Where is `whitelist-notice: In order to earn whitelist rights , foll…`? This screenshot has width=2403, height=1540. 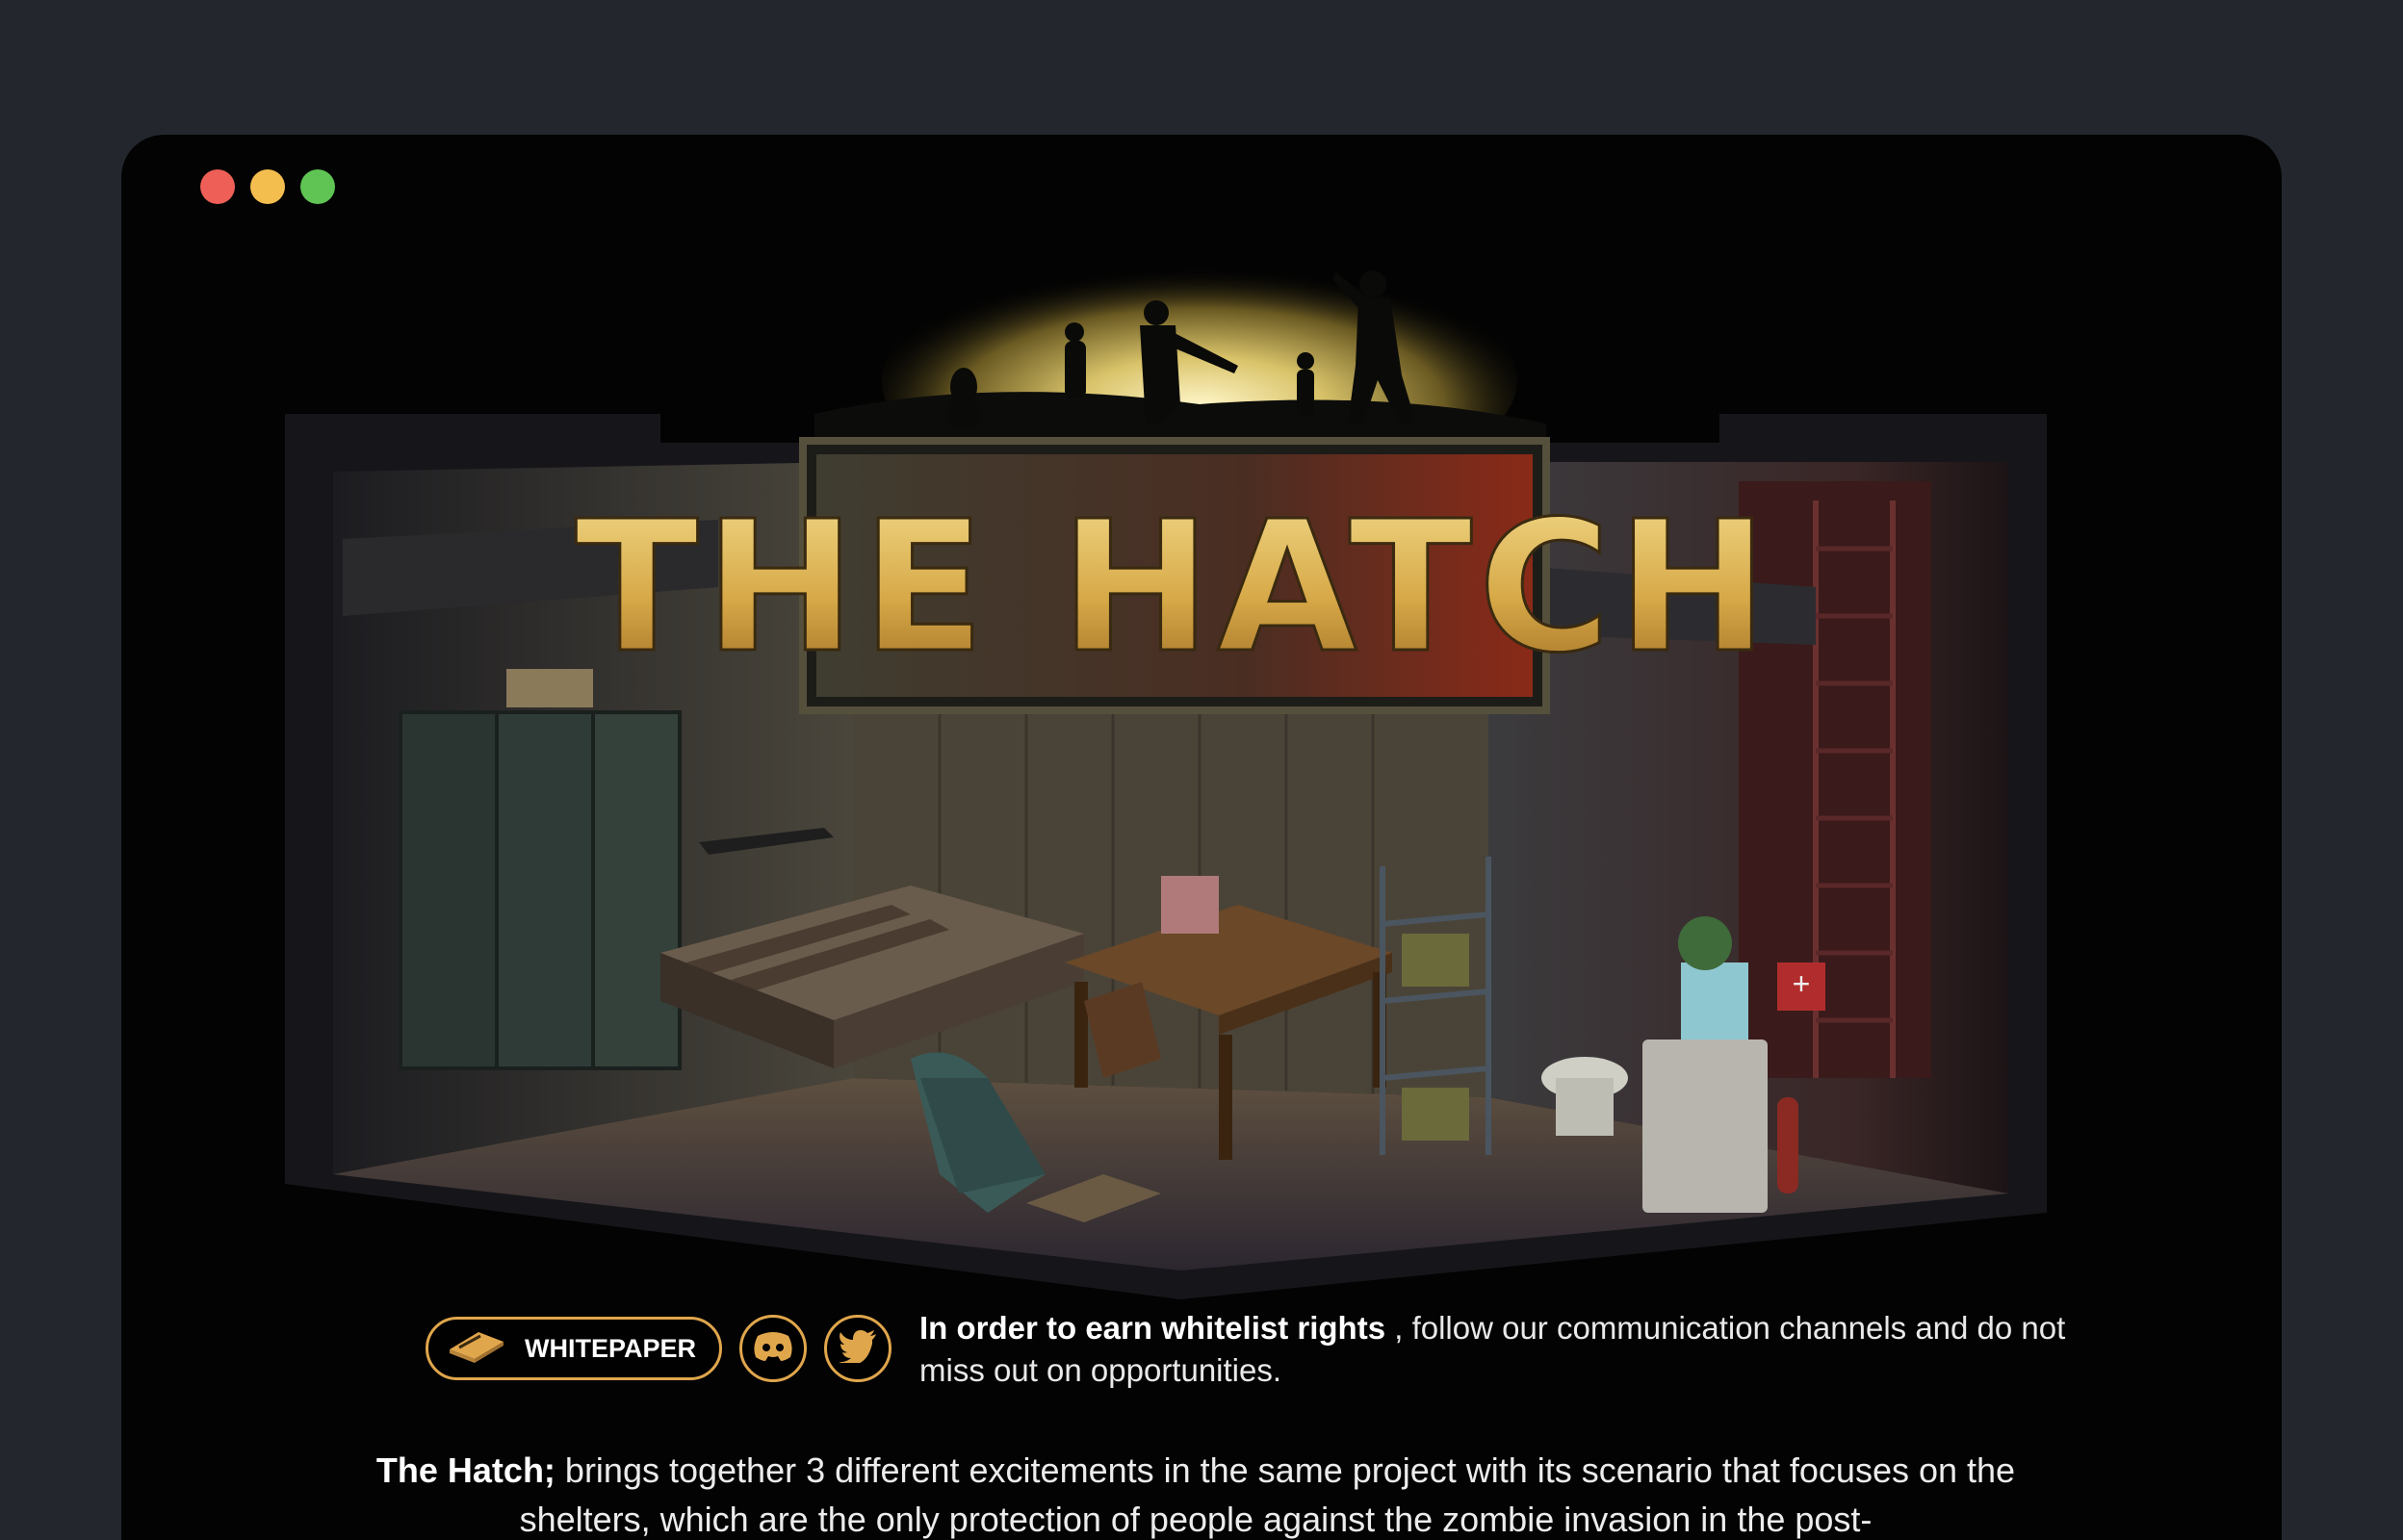 whitelist-notice: In order to earn whitelist rights , foll… is located at coordinates (1521, 1349).